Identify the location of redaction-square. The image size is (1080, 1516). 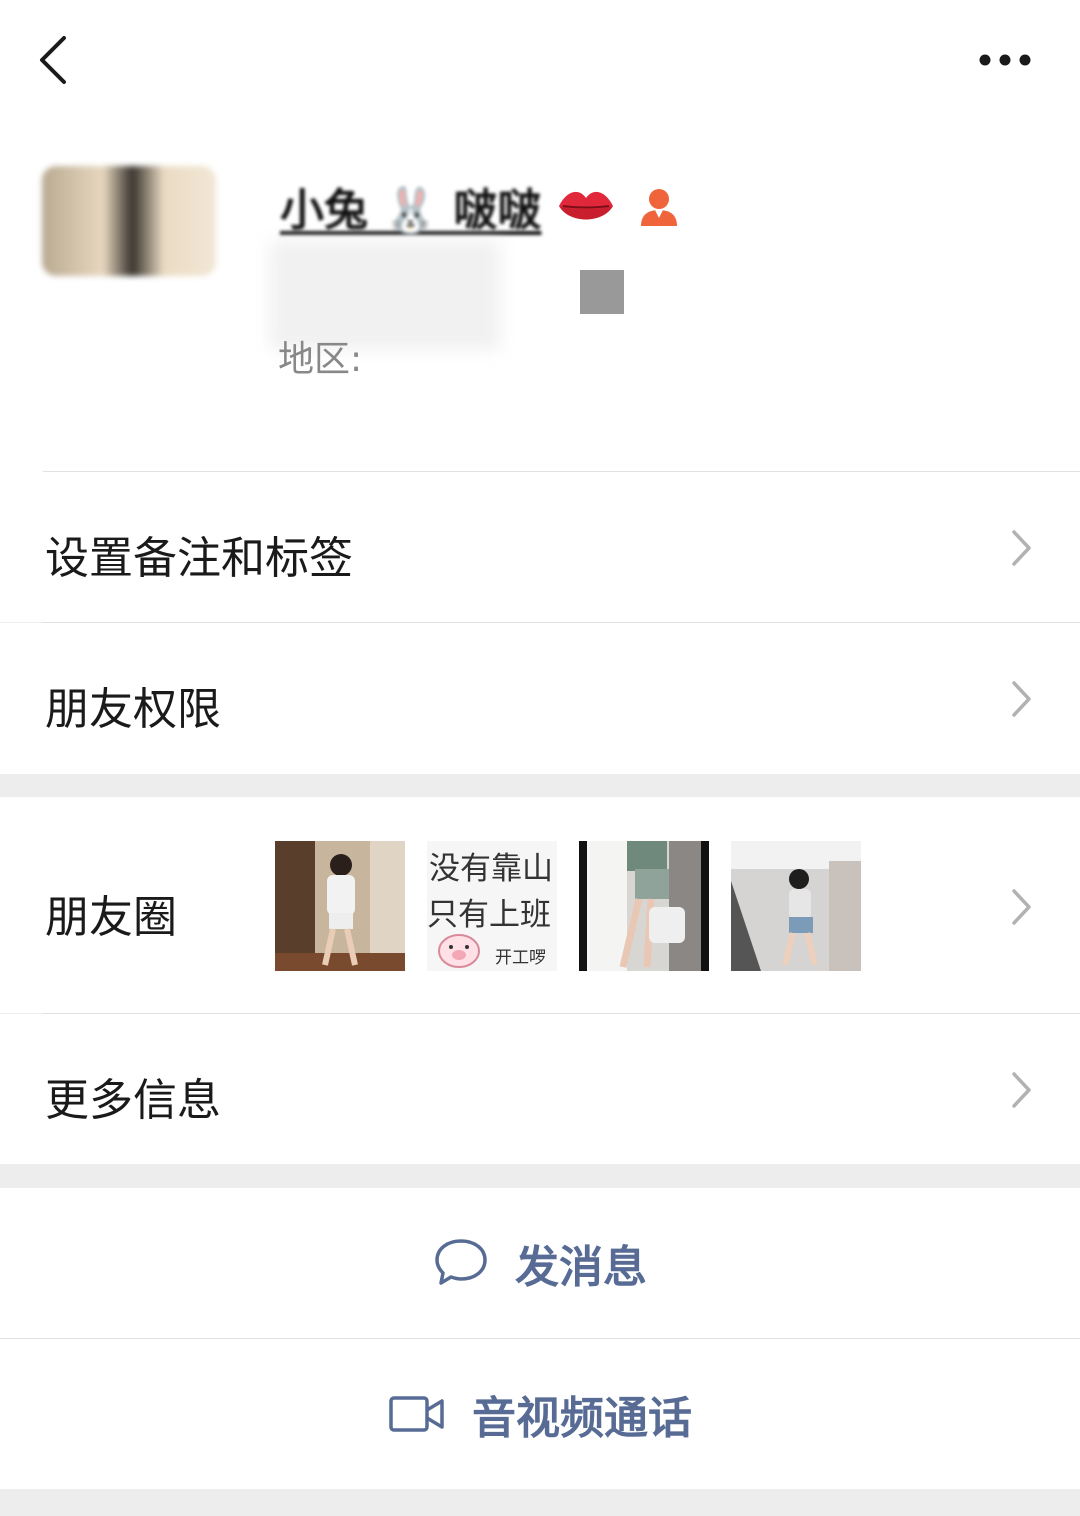
(602, 292).